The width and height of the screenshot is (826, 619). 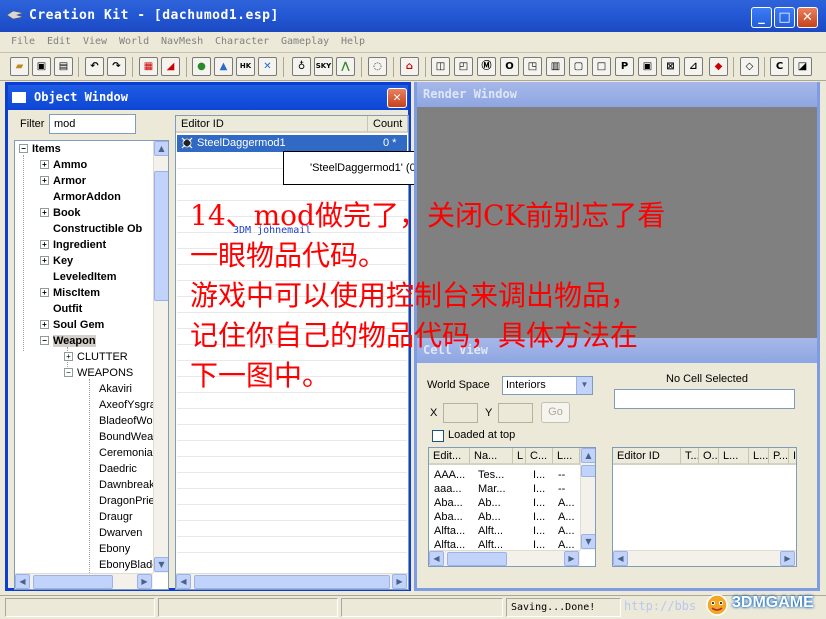 I want to click on grass-icon: ⋀, so click(x=345, y=66).